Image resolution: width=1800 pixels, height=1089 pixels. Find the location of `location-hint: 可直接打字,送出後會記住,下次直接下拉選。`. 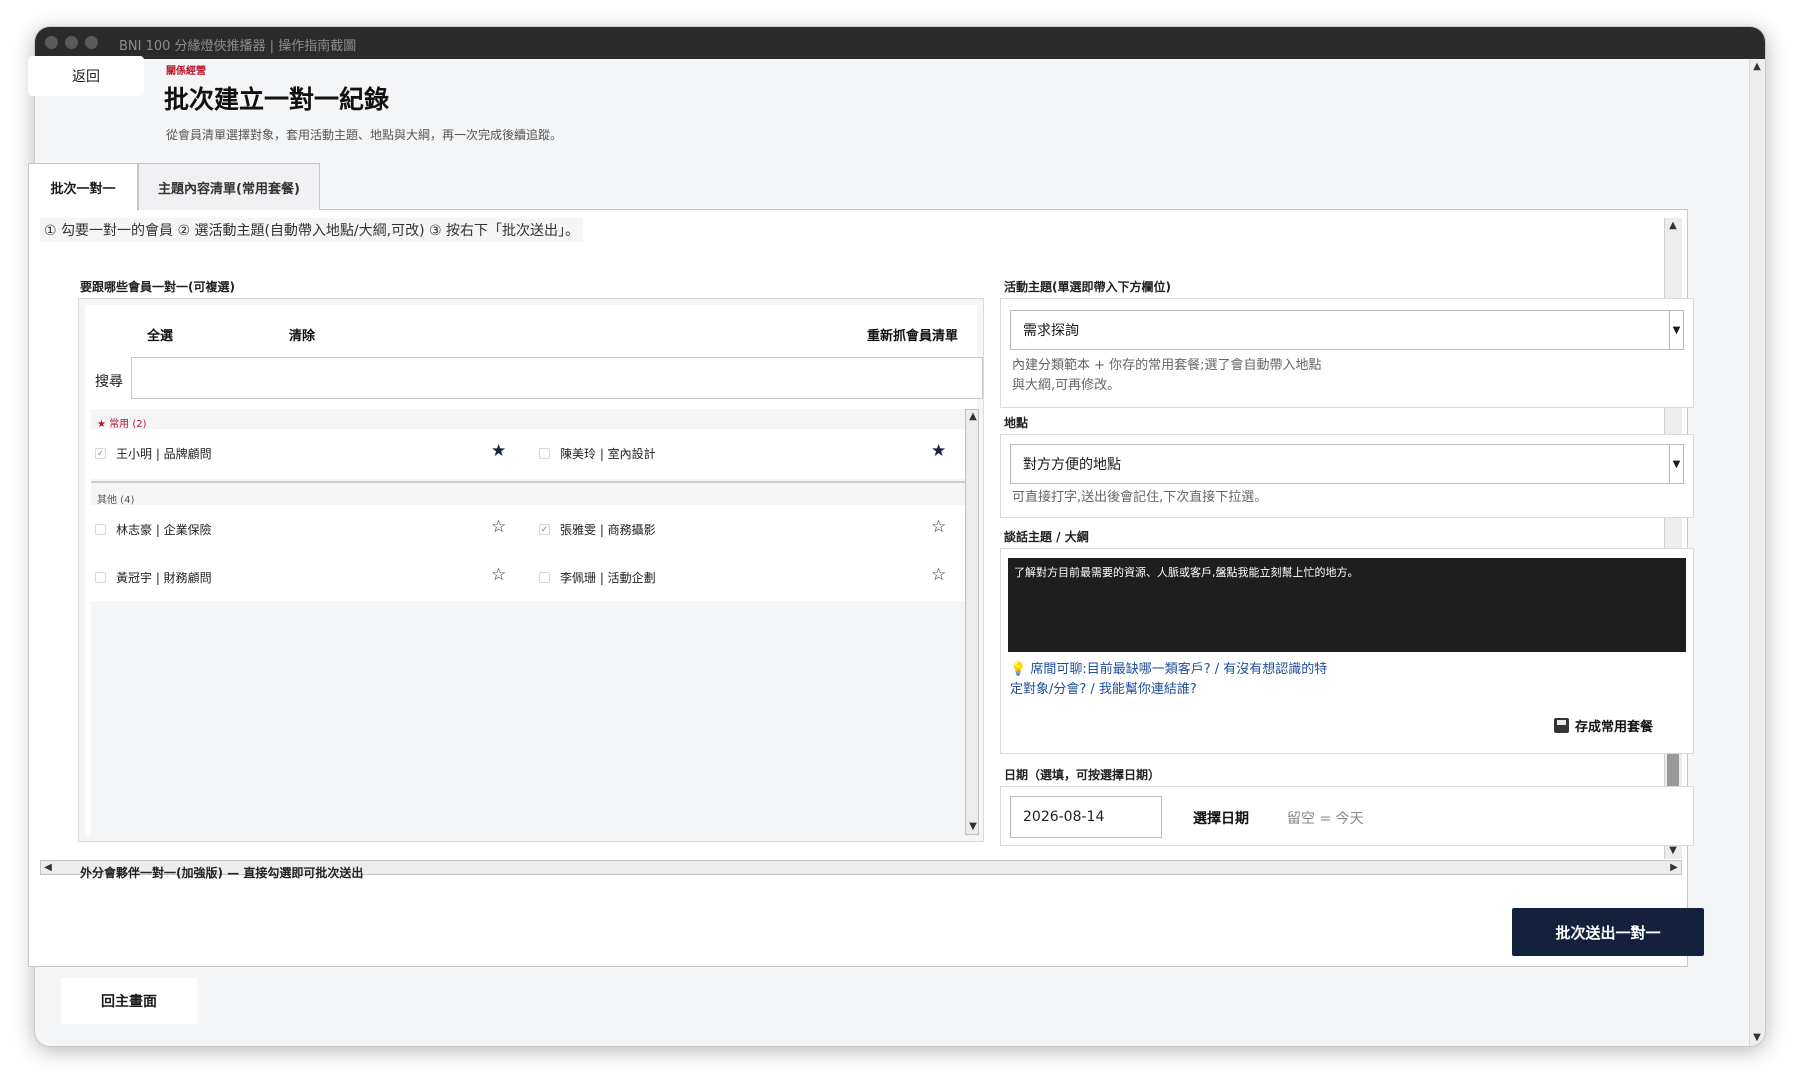

location-hint: 可直接打字,送出後會記住,下次直接下拉選。 is located at coordinates (1140, 497).